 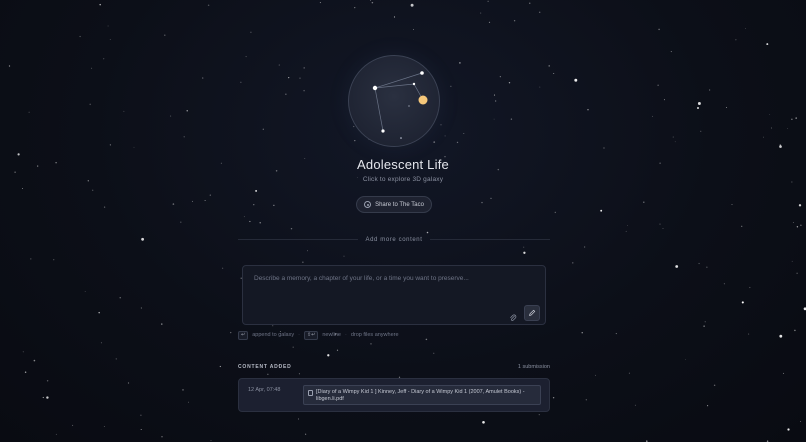 I want to click on share-icon, so click(x=368, y=204).